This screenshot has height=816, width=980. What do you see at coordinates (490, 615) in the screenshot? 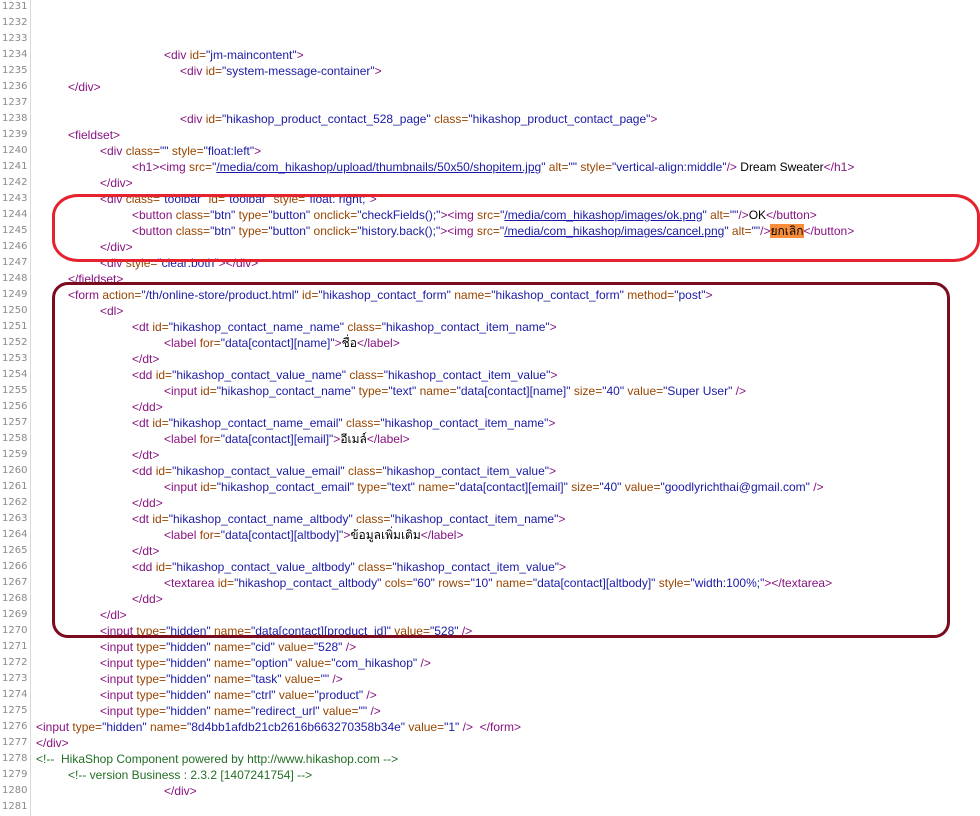
I see `code-line: 1269 </dl>` at bounding box center [490, 615].